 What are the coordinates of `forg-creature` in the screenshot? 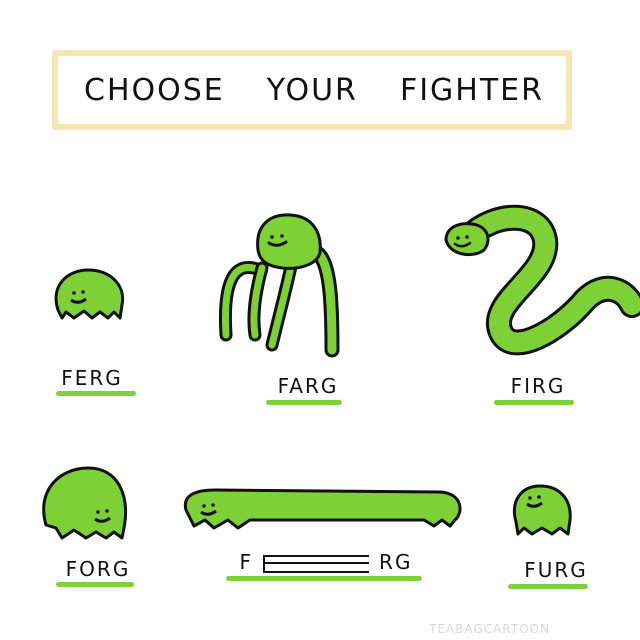 It's located at (84, 503).